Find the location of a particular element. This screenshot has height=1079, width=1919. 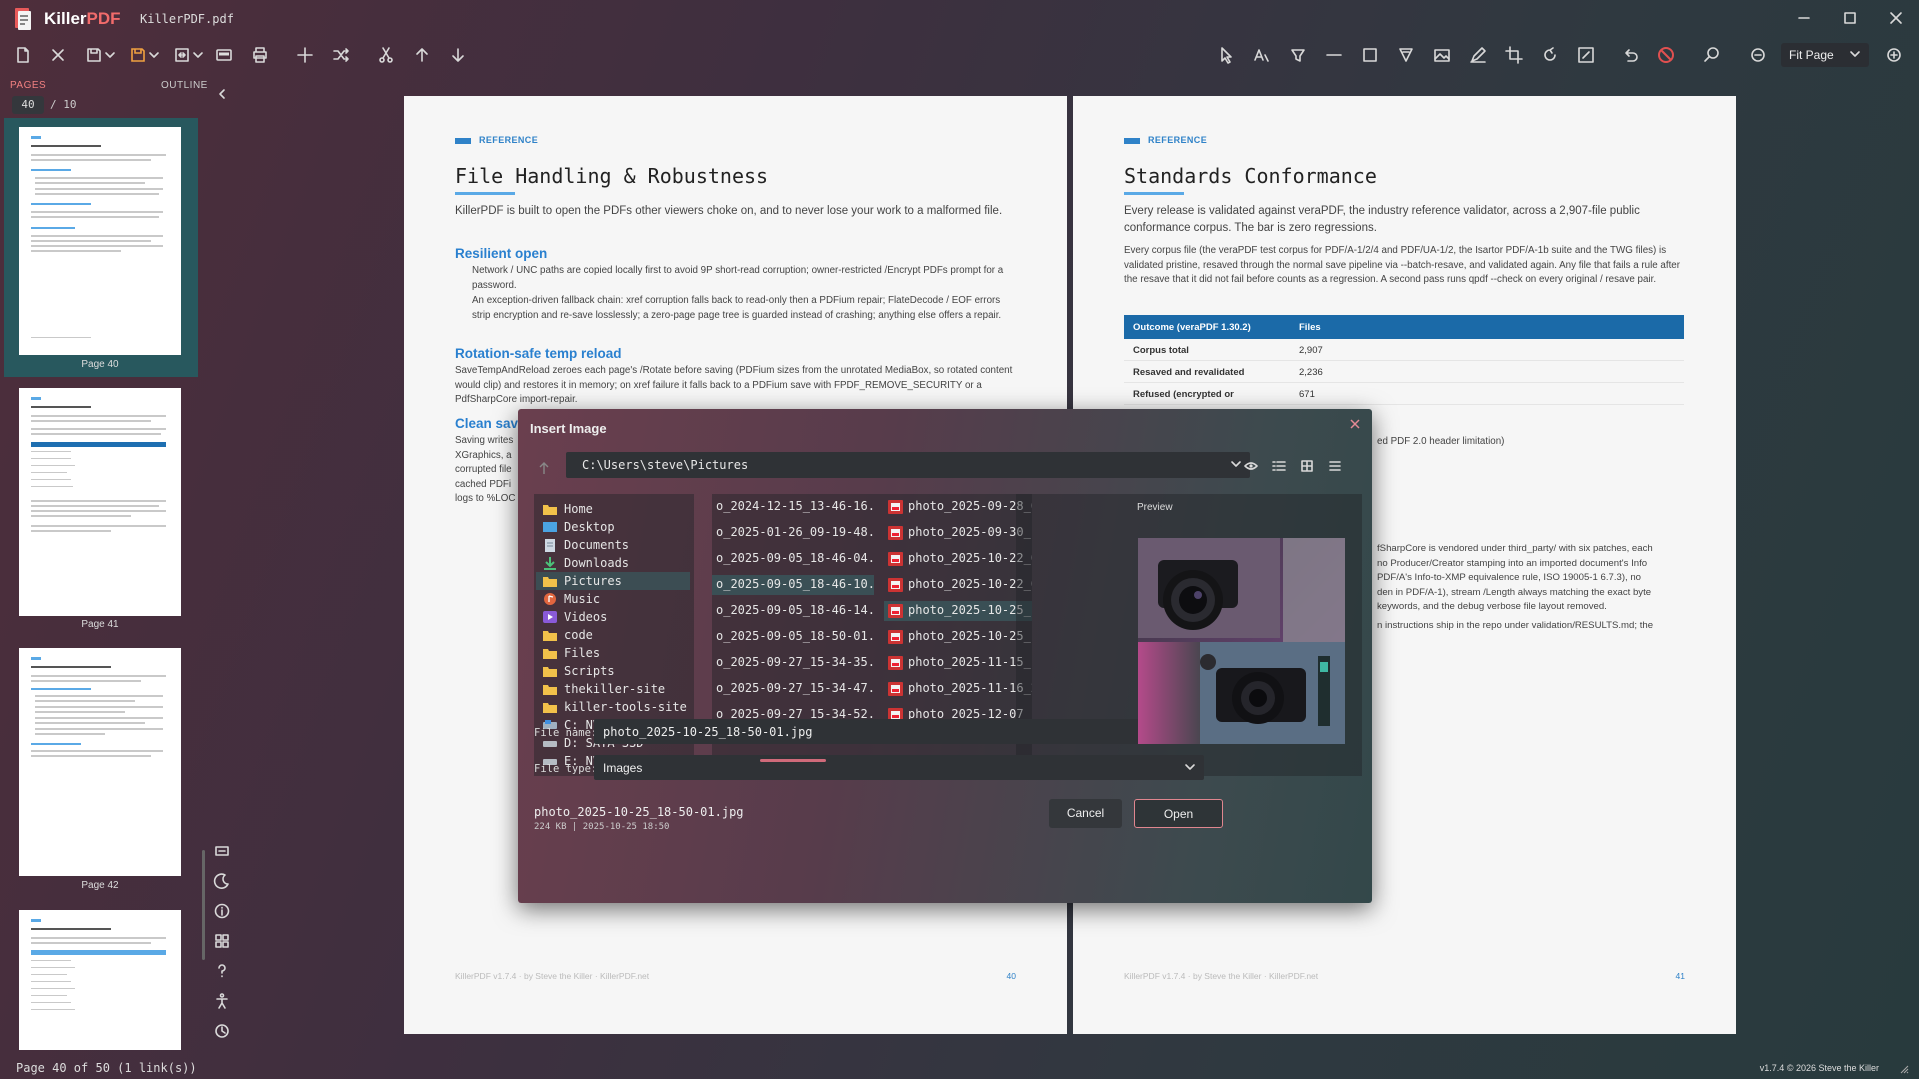

text-select-icon is located at coordinates (1262, 55).